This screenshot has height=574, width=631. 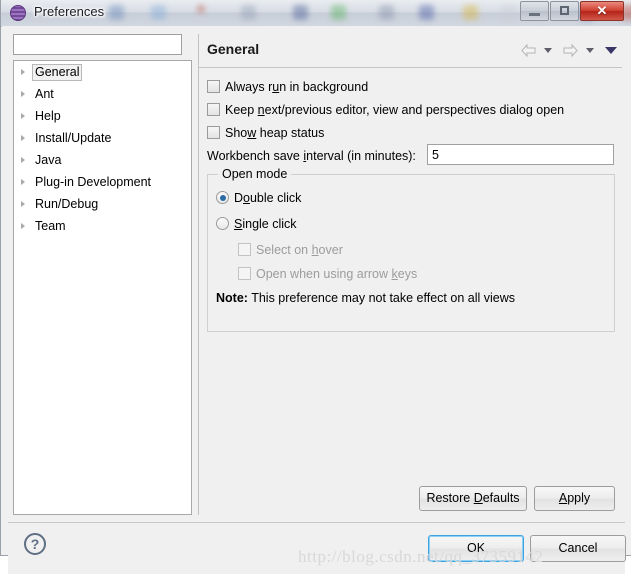 I want to click on radio-single-click: Single click, so click(x=256, y=224).